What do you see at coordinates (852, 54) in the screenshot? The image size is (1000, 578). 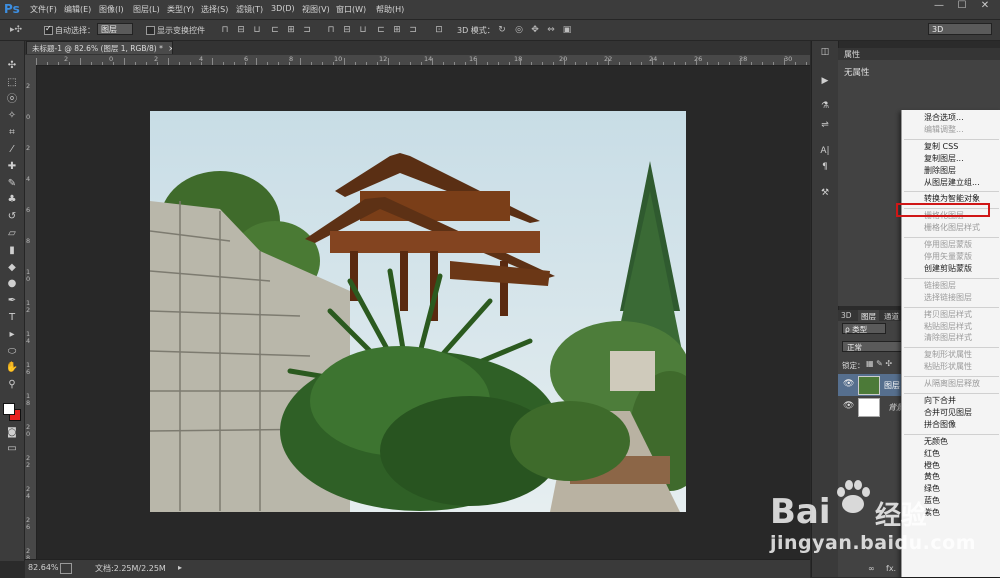 I see `properties-tab: 属性` at bounding box center [852, 54].